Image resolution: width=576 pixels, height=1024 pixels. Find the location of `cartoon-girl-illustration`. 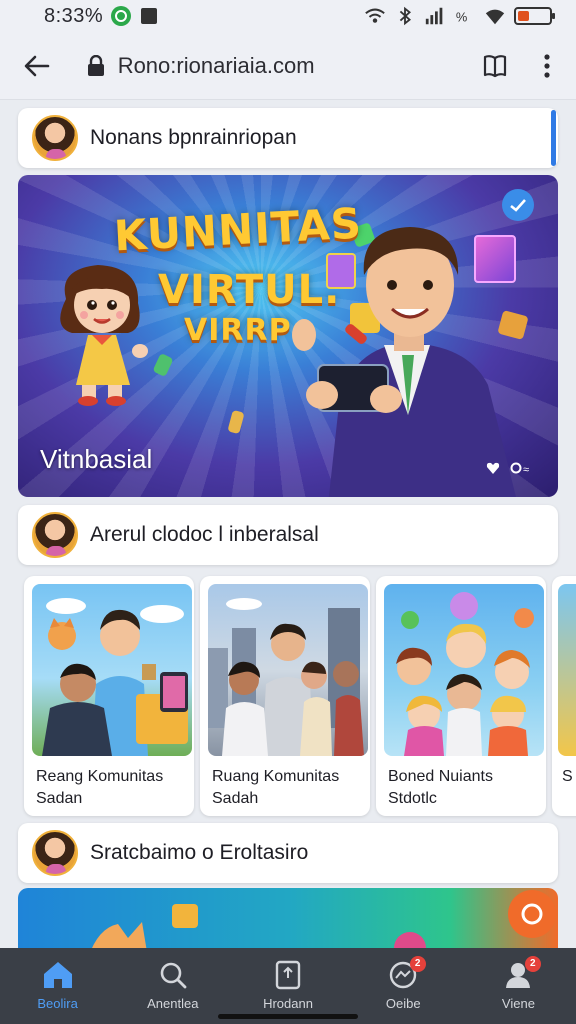

cartoon-girl-illustration is located at coordinates (104, 335).